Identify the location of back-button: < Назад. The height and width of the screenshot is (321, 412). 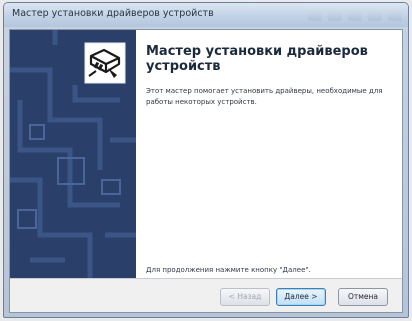
(245, 297).